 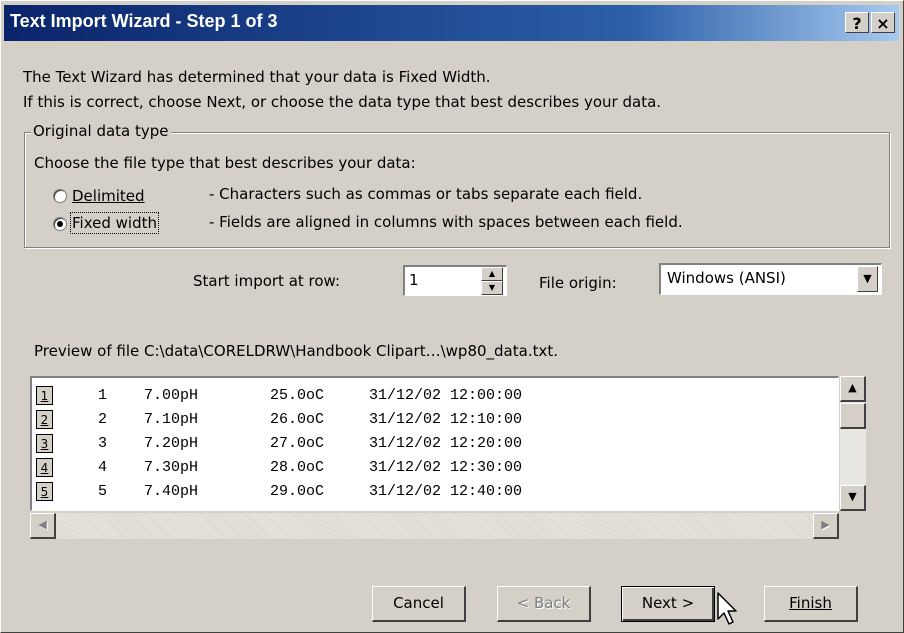 I want to click on row-number-3: 3, so click(x=44, y=443).